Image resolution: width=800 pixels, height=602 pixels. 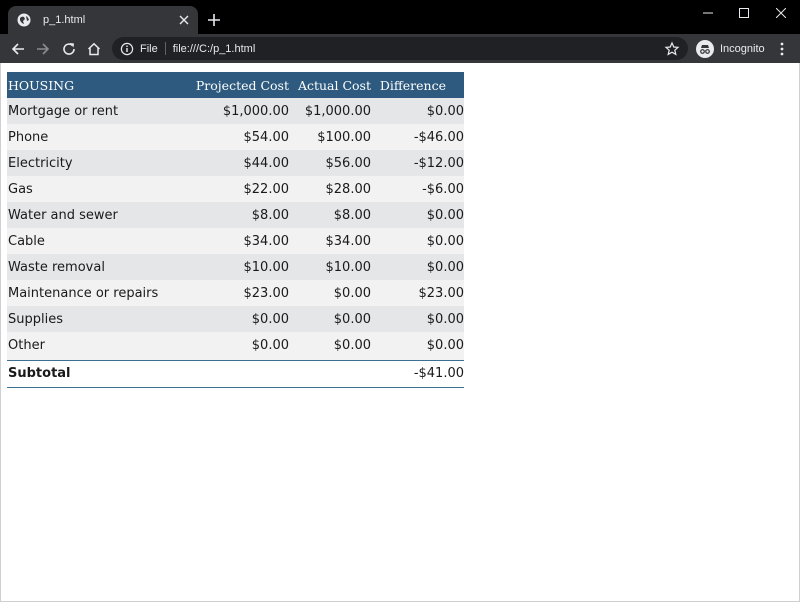 What do you see at coordinates (165, 48) in the screenshot?
I see `address-divider` at bounding box center [165, 48].